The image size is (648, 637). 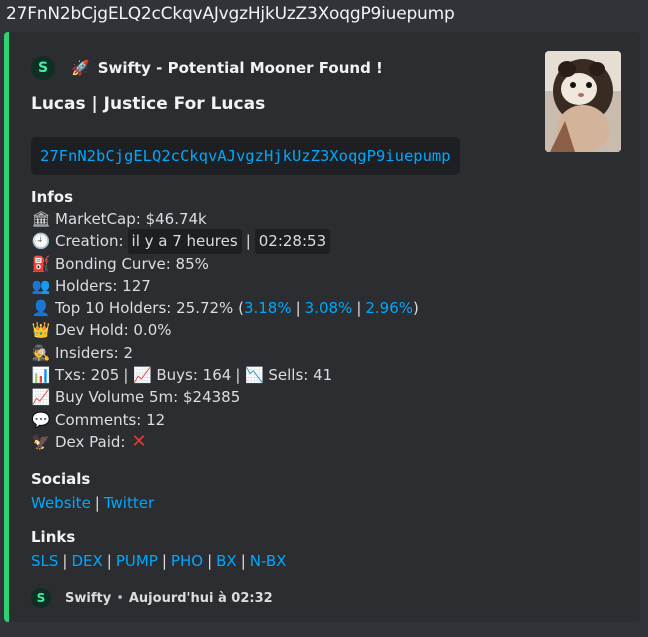 What do you see at coordinates (225, 219) in the screenshot?
I see `market-cap-row: 🏛 MarketCap: $46.74k` at bounding box center [225, 219].